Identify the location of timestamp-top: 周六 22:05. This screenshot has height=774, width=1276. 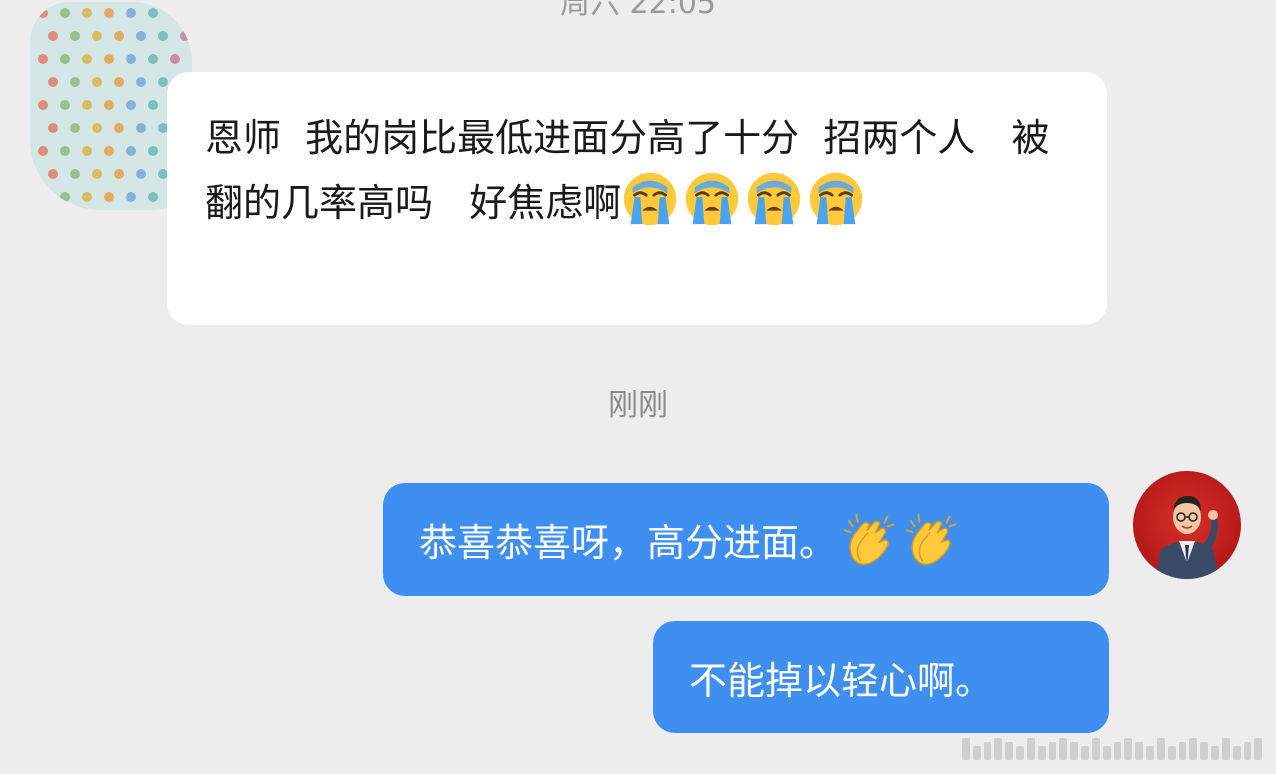
(638, 10).